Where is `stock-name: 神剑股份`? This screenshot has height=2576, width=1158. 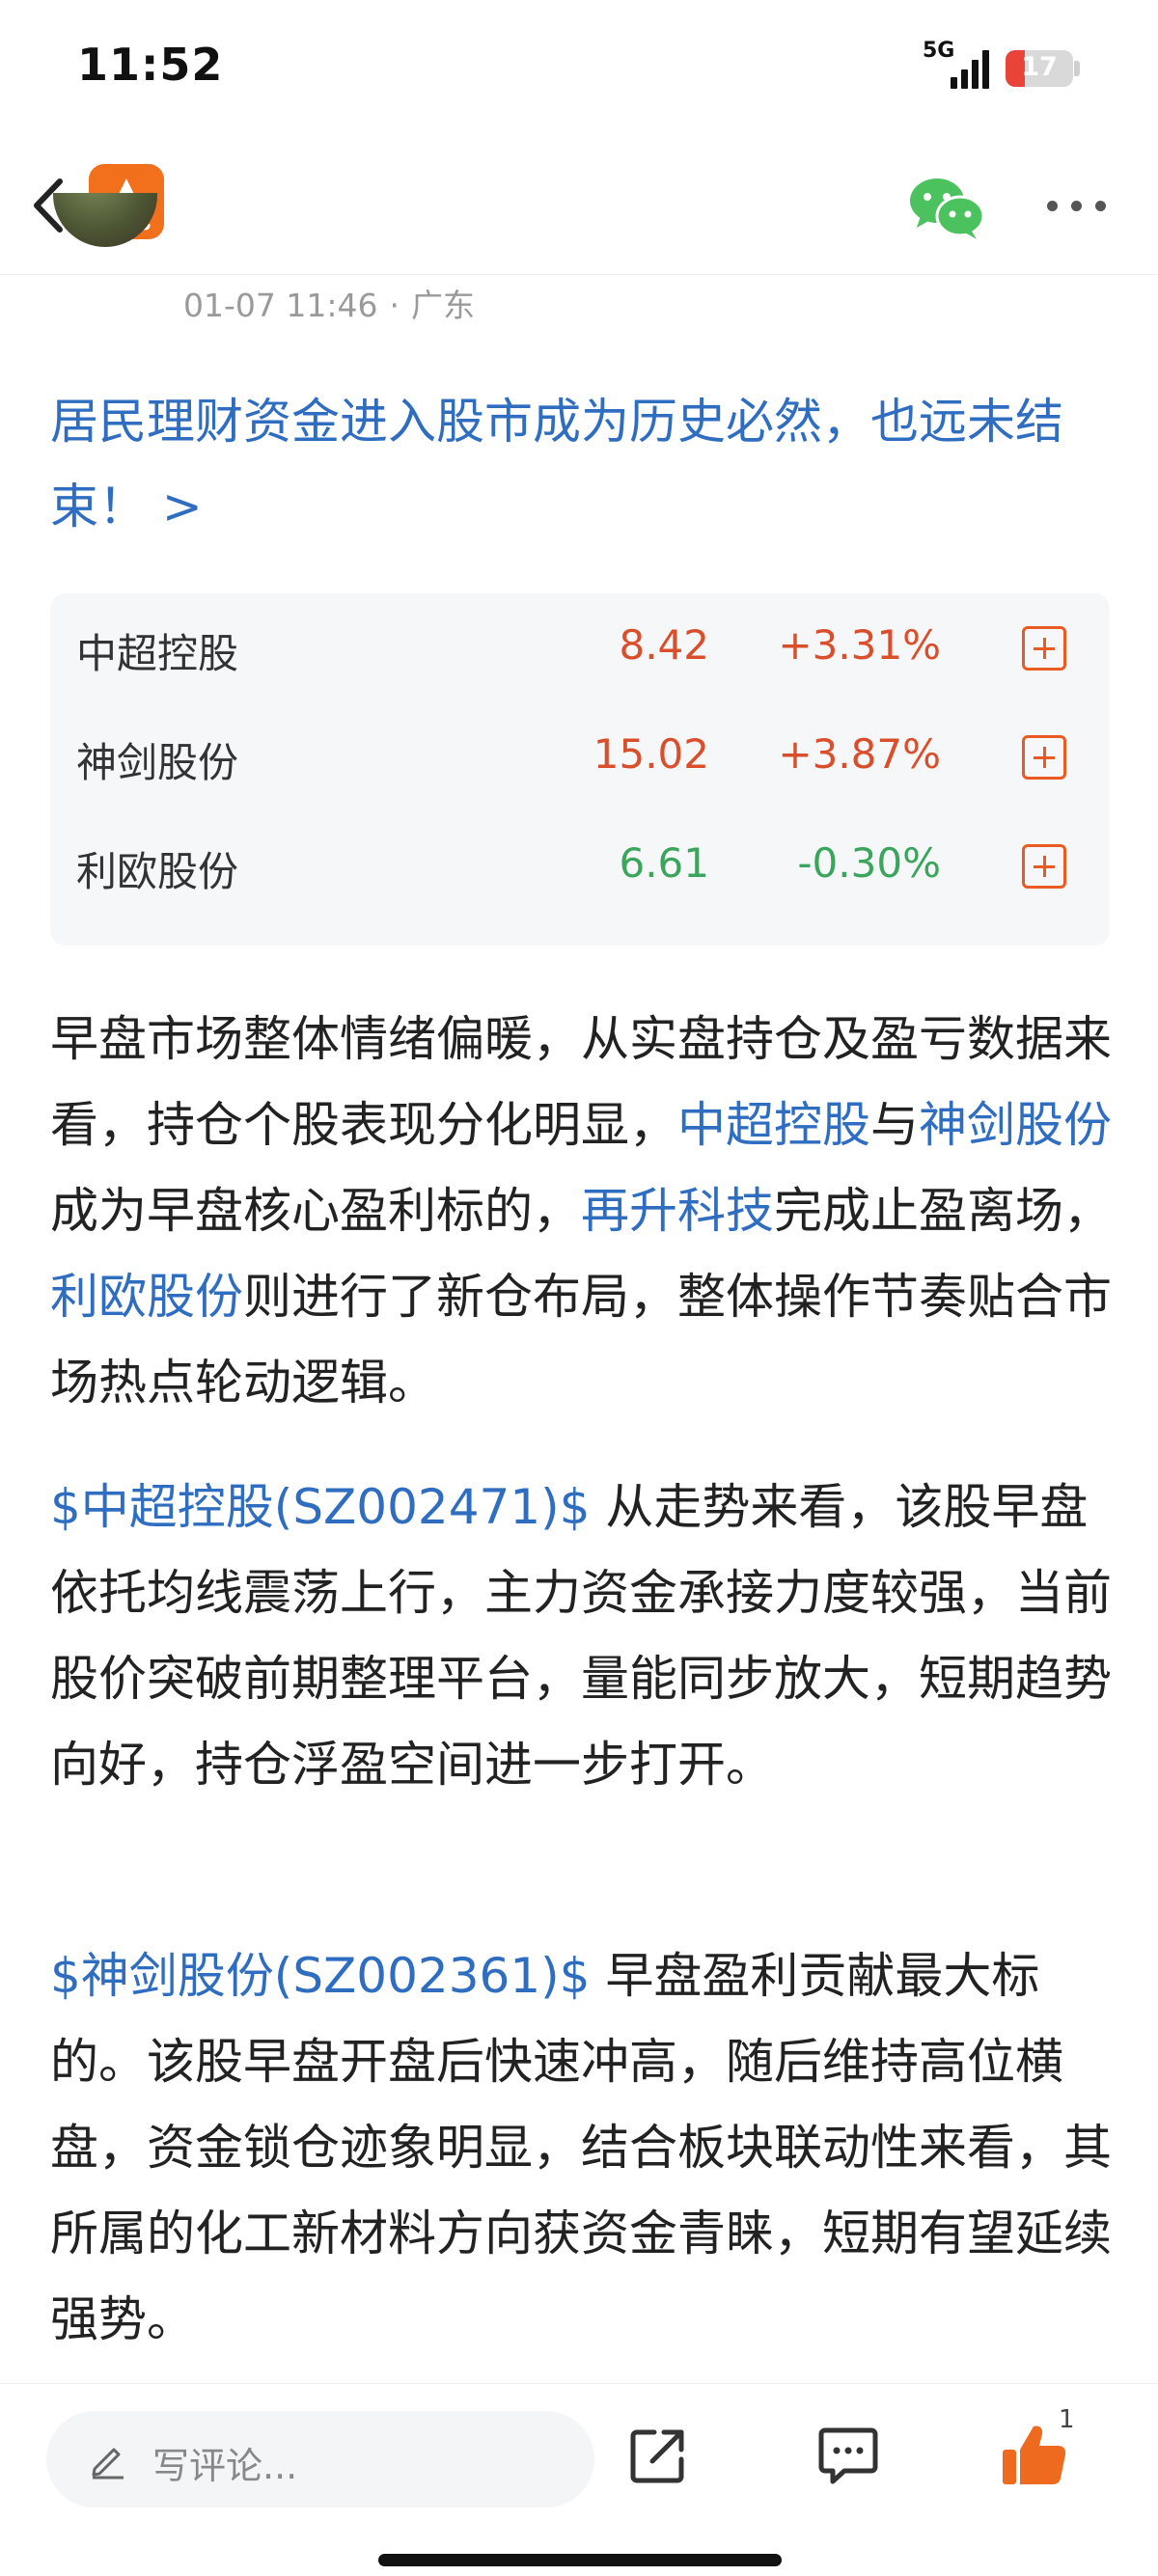
stock-name: 神剑股份 is located at coordinates (157, 762).